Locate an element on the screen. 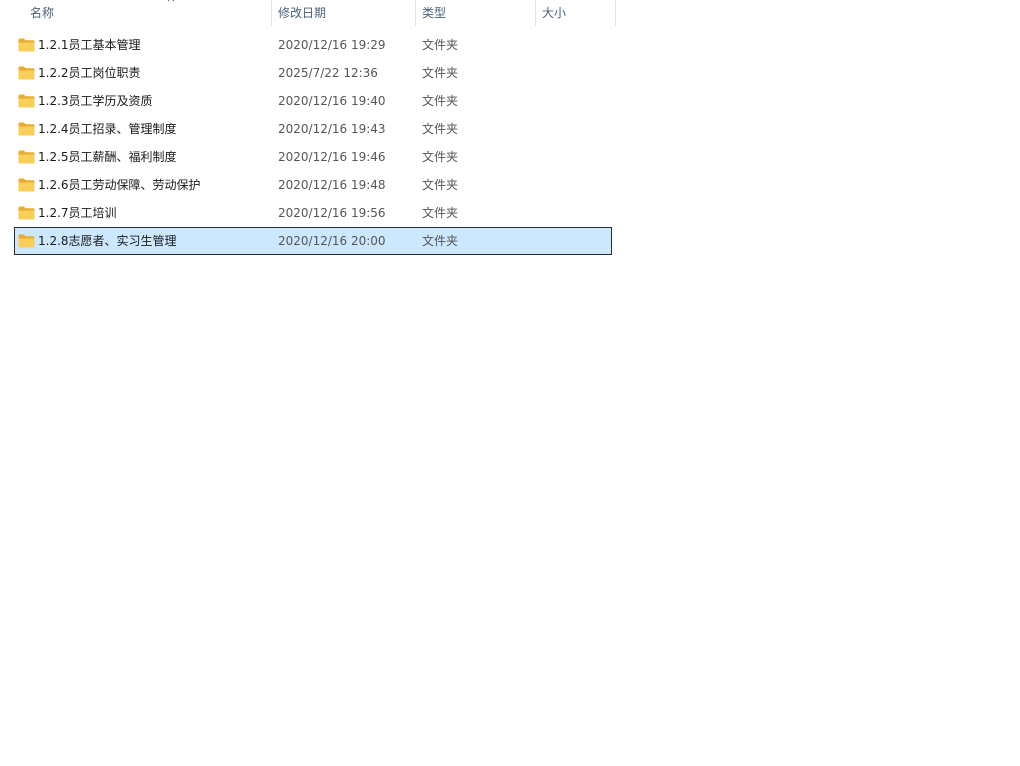 This screenshot has height=766, width=1020. file-row: 1.2.3员工学历及资质 2020/12/16 19:40 文件夹 is located at coordinates (313, 101).